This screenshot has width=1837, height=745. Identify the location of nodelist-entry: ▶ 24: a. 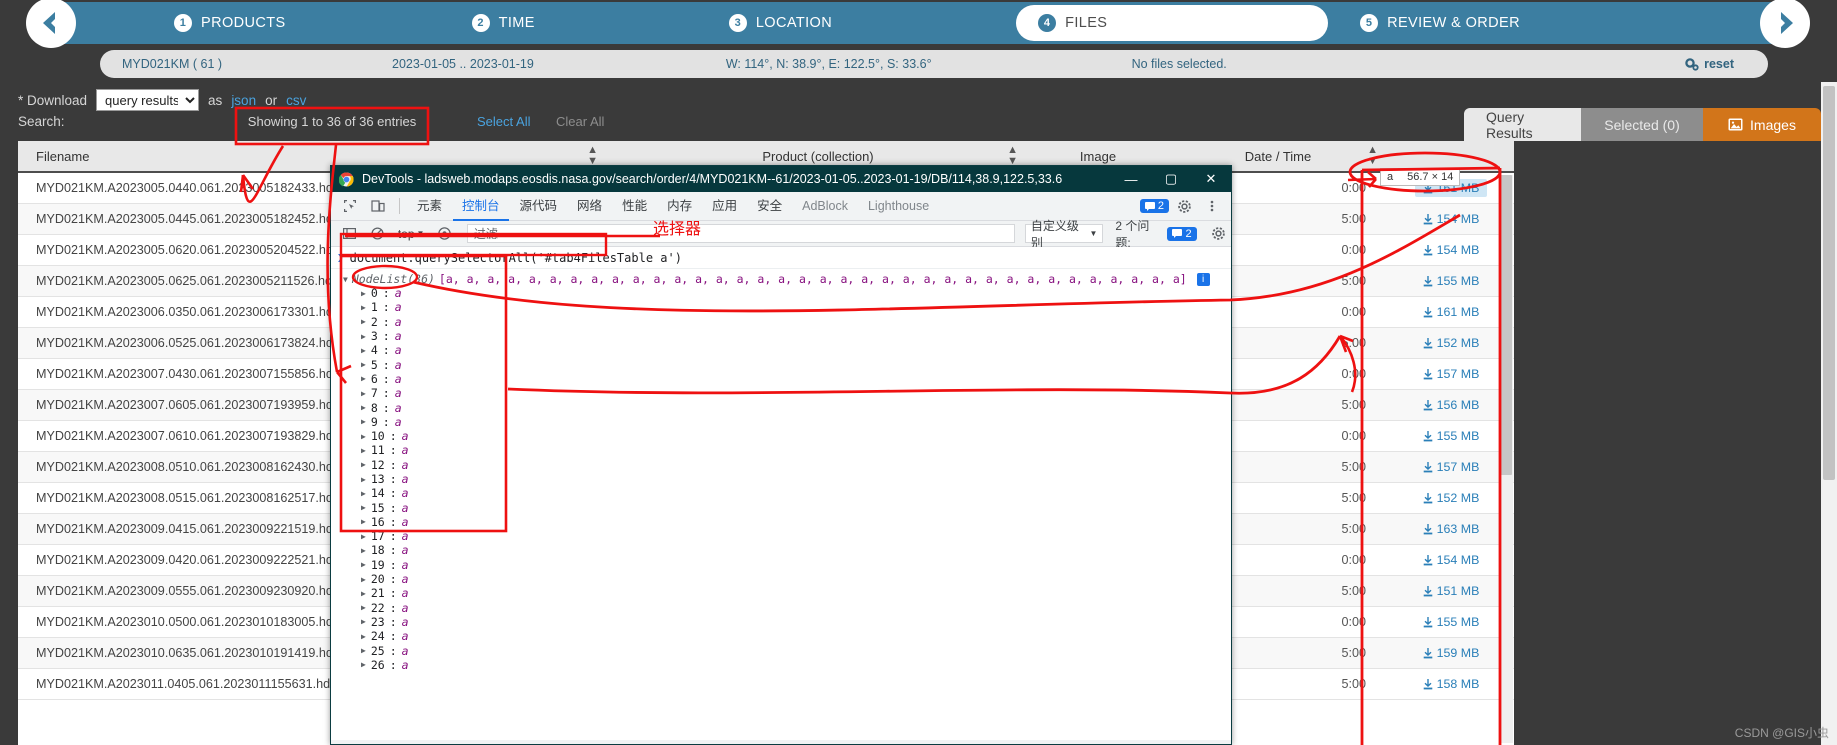
(781, 636).